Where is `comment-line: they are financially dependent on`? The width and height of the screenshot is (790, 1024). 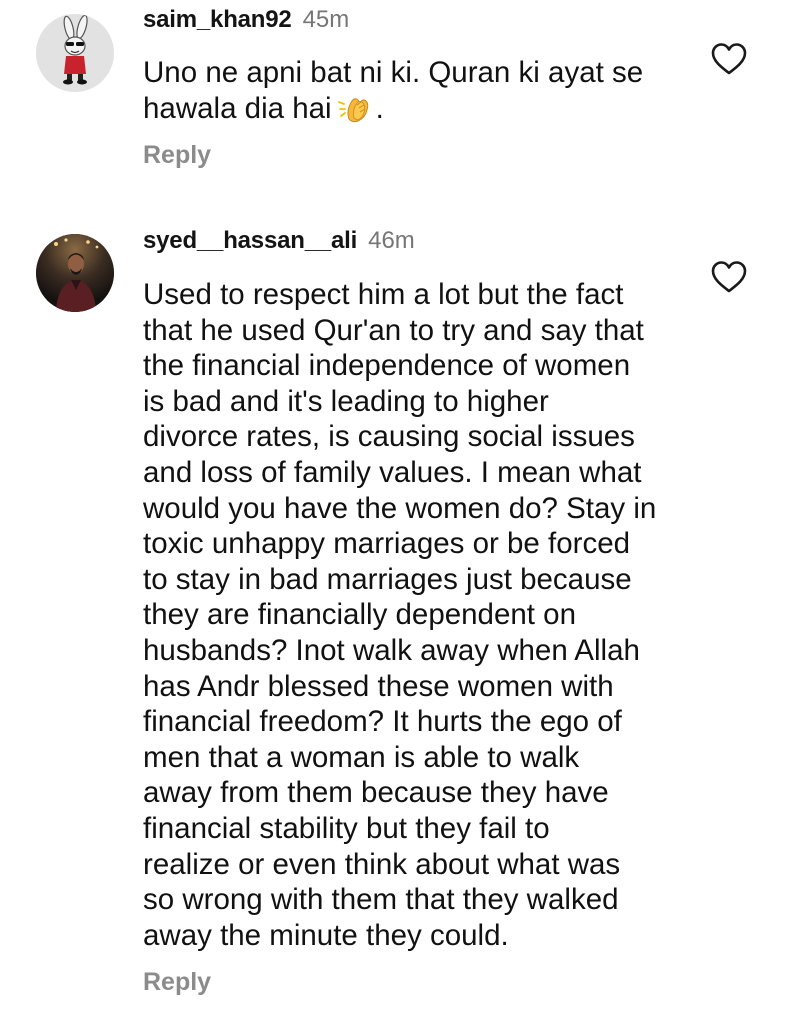
comment-line: they are financially dependent on is located at coordinates (359, 615).